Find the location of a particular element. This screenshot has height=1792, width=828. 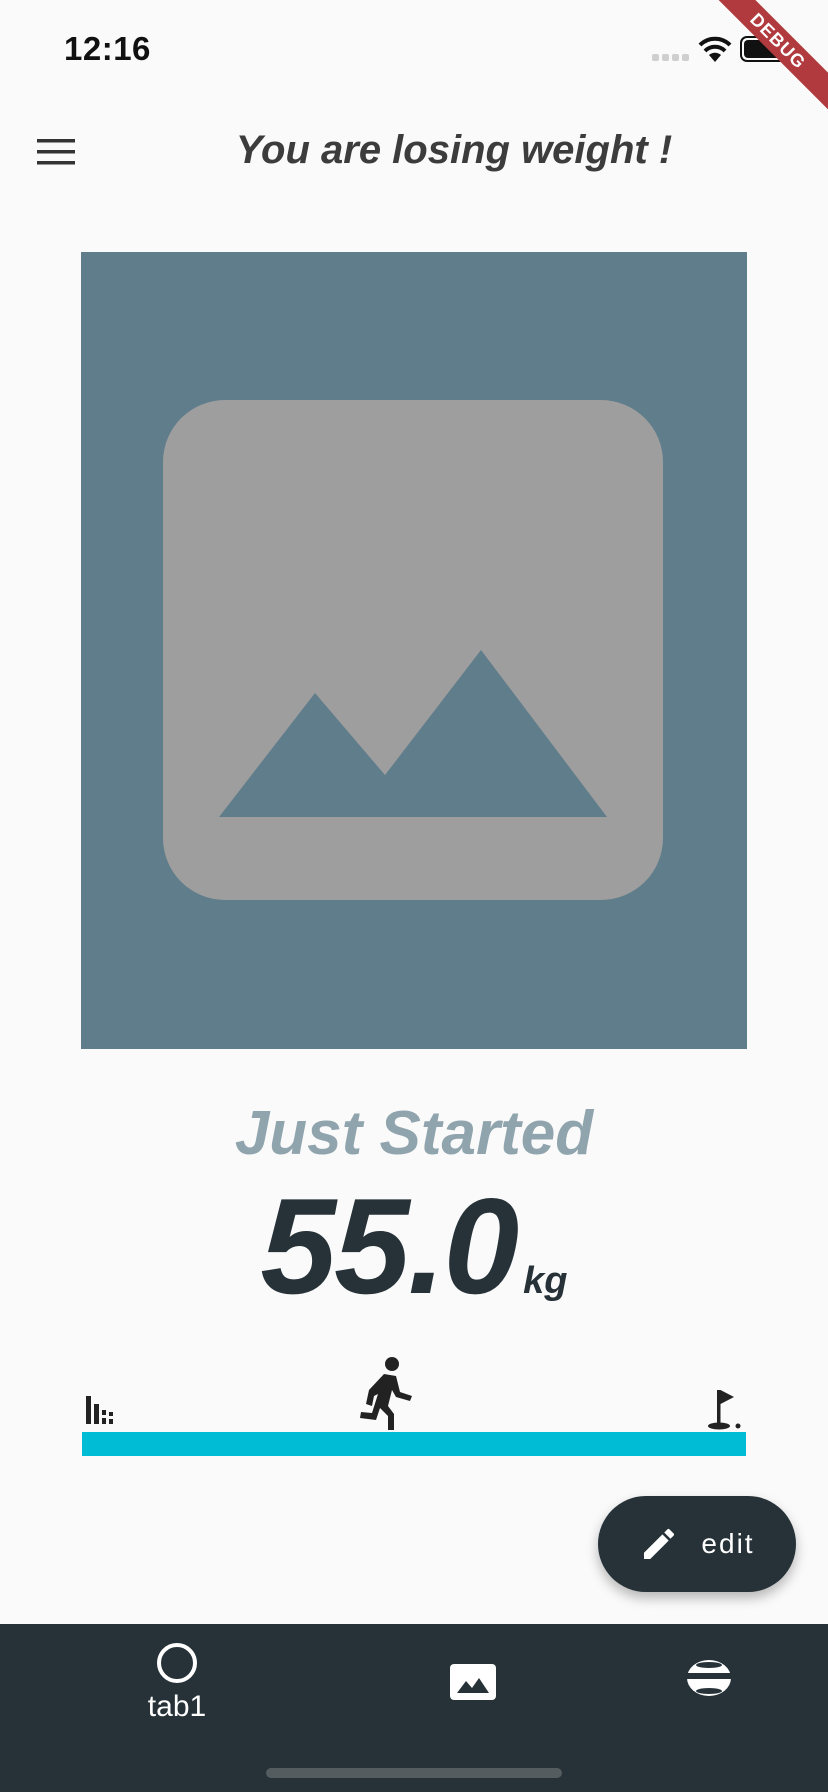

image-icon is located at coordinates (473, 1682).